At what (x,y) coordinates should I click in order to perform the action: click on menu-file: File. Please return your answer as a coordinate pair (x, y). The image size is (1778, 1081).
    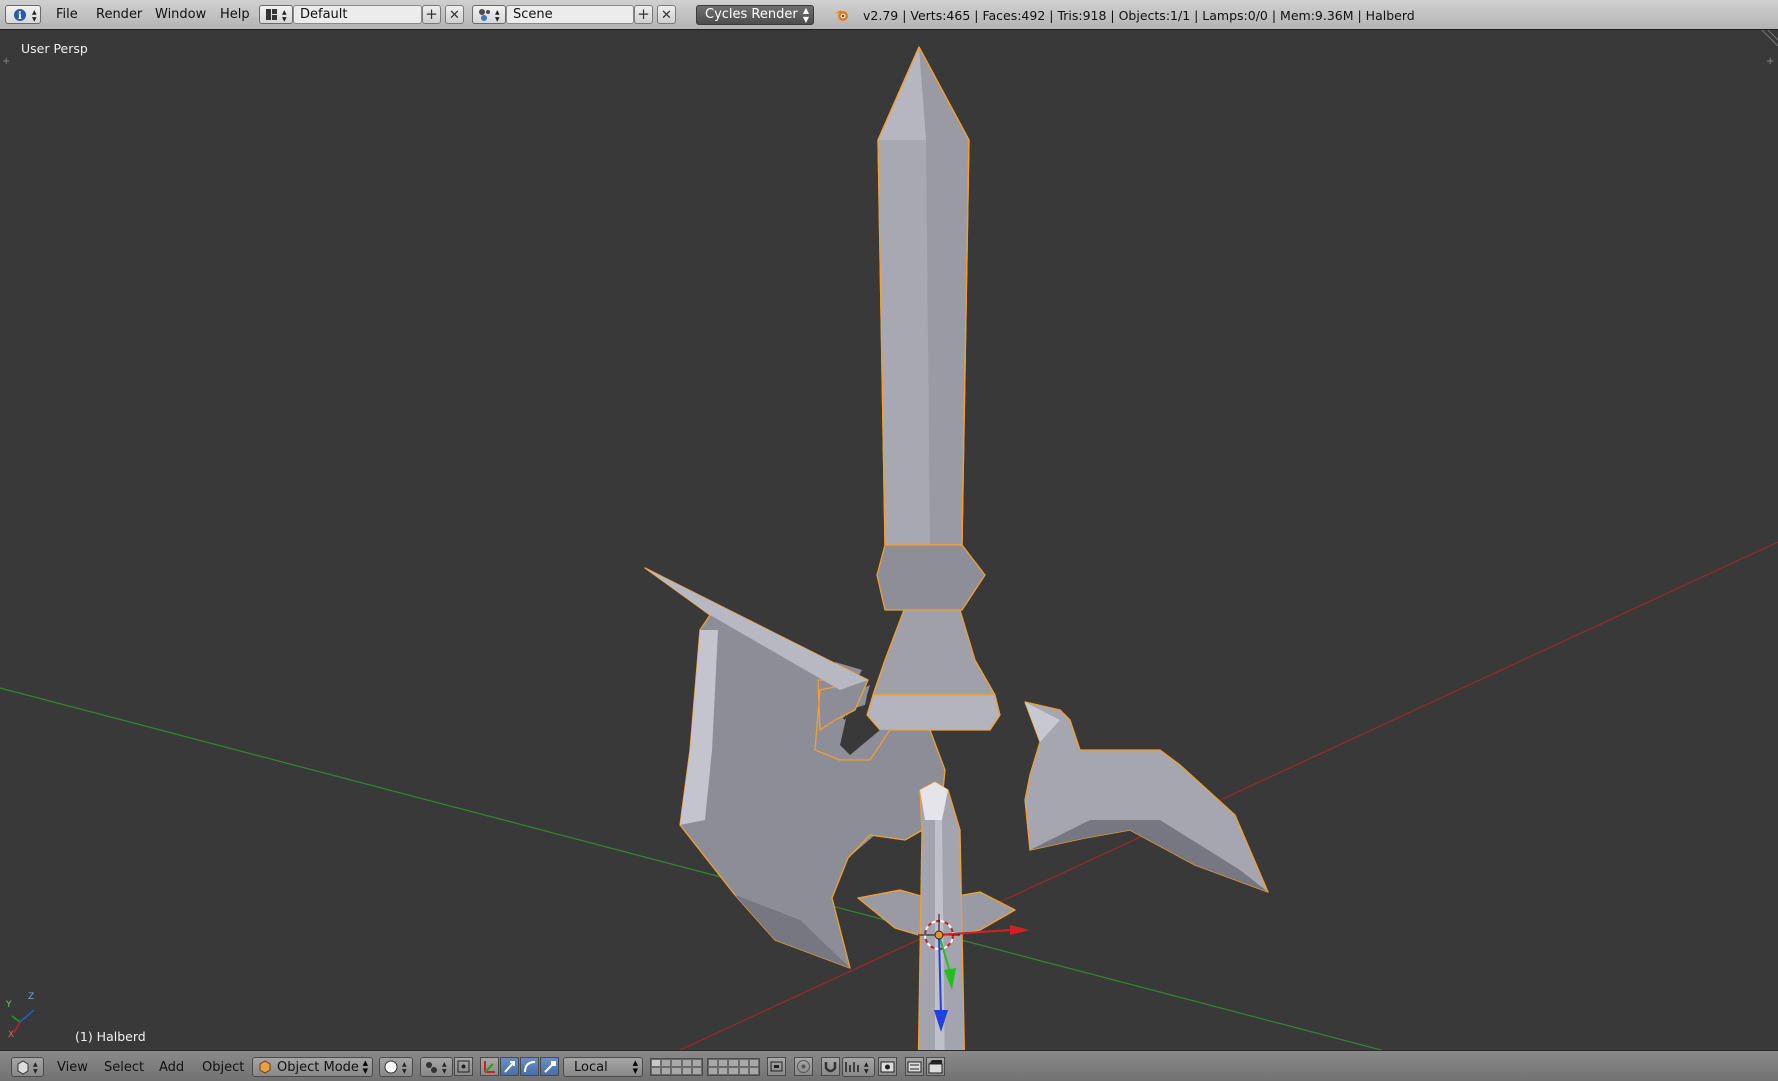
    Looking at the image, I should click on (67, 14).